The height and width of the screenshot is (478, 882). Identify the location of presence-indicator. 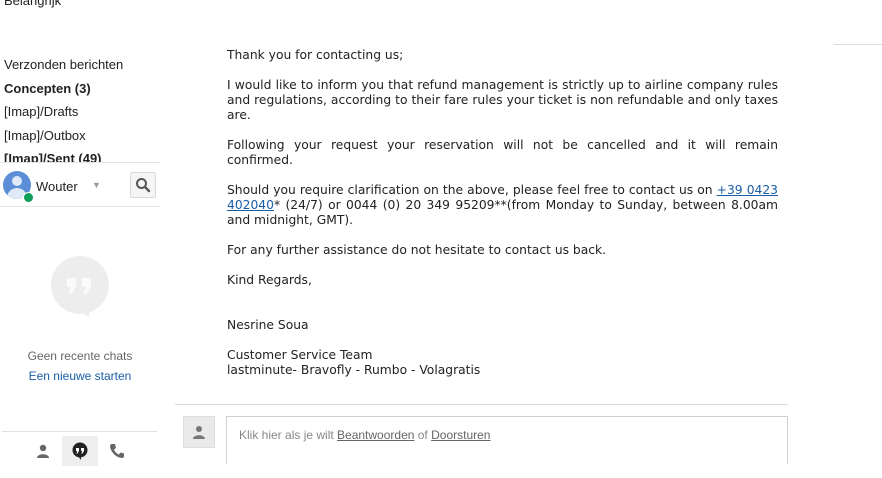
(28, 197).